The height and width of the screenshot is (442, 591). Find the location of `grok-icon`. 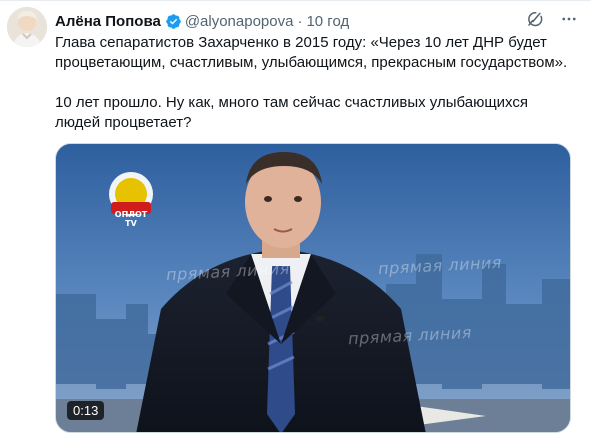

grok-icon is located at coordinates (535, 19).